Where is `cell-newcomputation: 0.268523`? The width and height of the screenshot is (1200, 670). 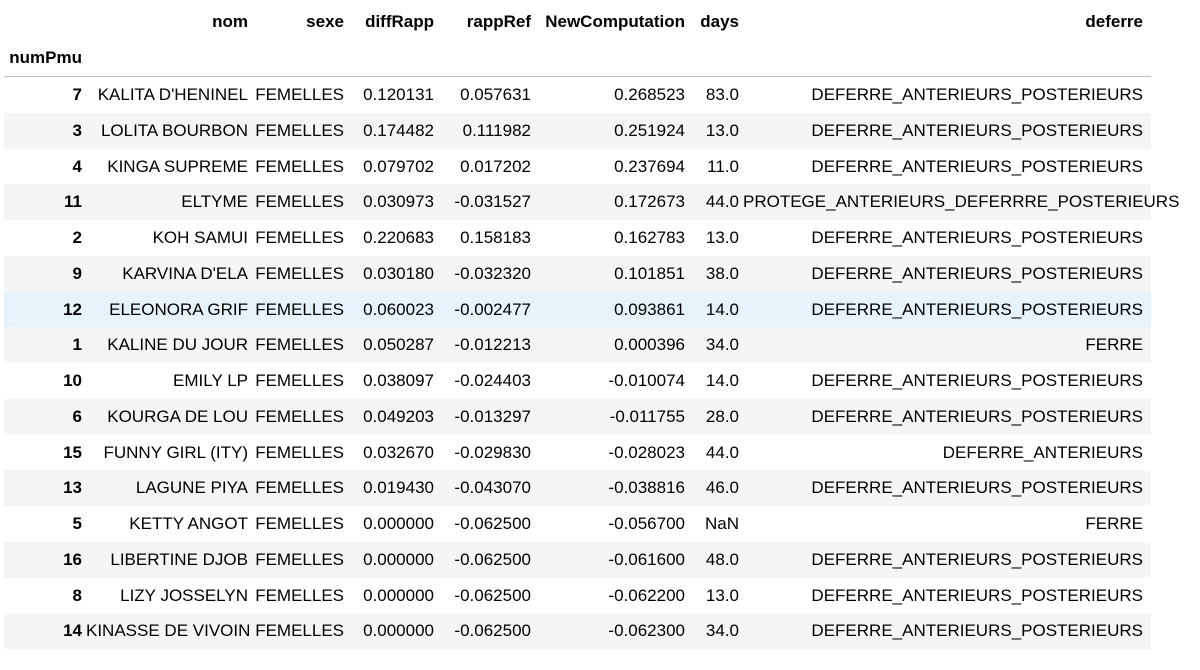 cell-newcomputation: 0.268523 is located at coordinates (649, 94).